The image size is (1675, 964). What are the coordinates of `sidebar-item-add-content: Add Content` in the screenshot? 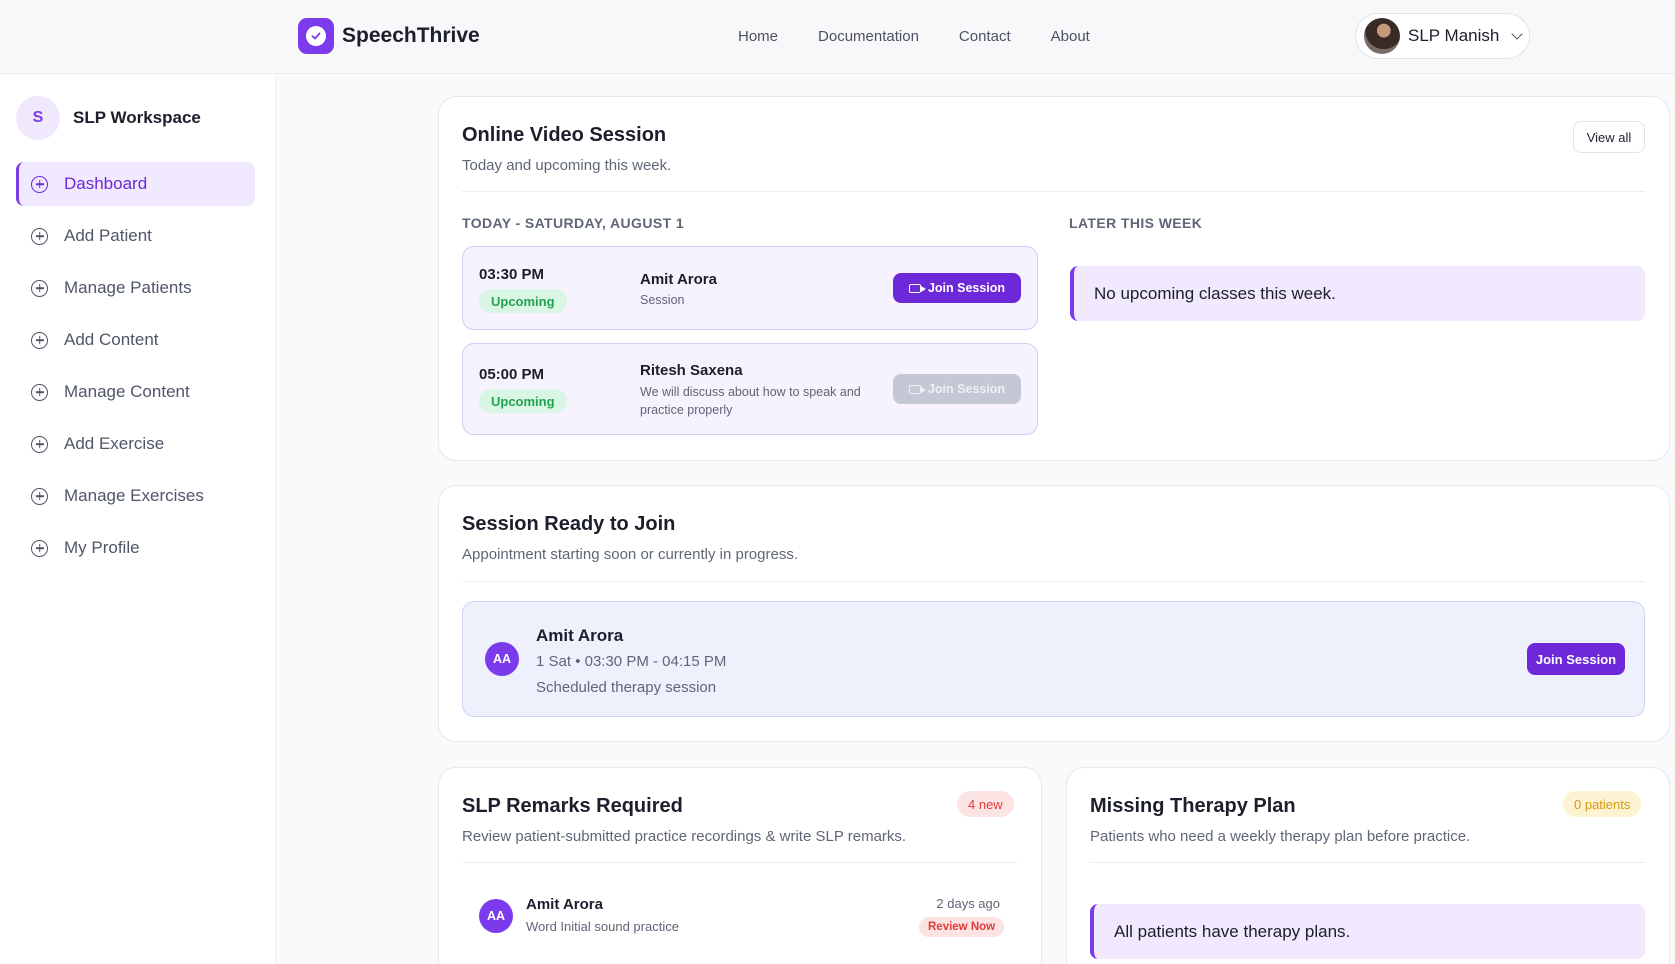 It's located at (135, 340).